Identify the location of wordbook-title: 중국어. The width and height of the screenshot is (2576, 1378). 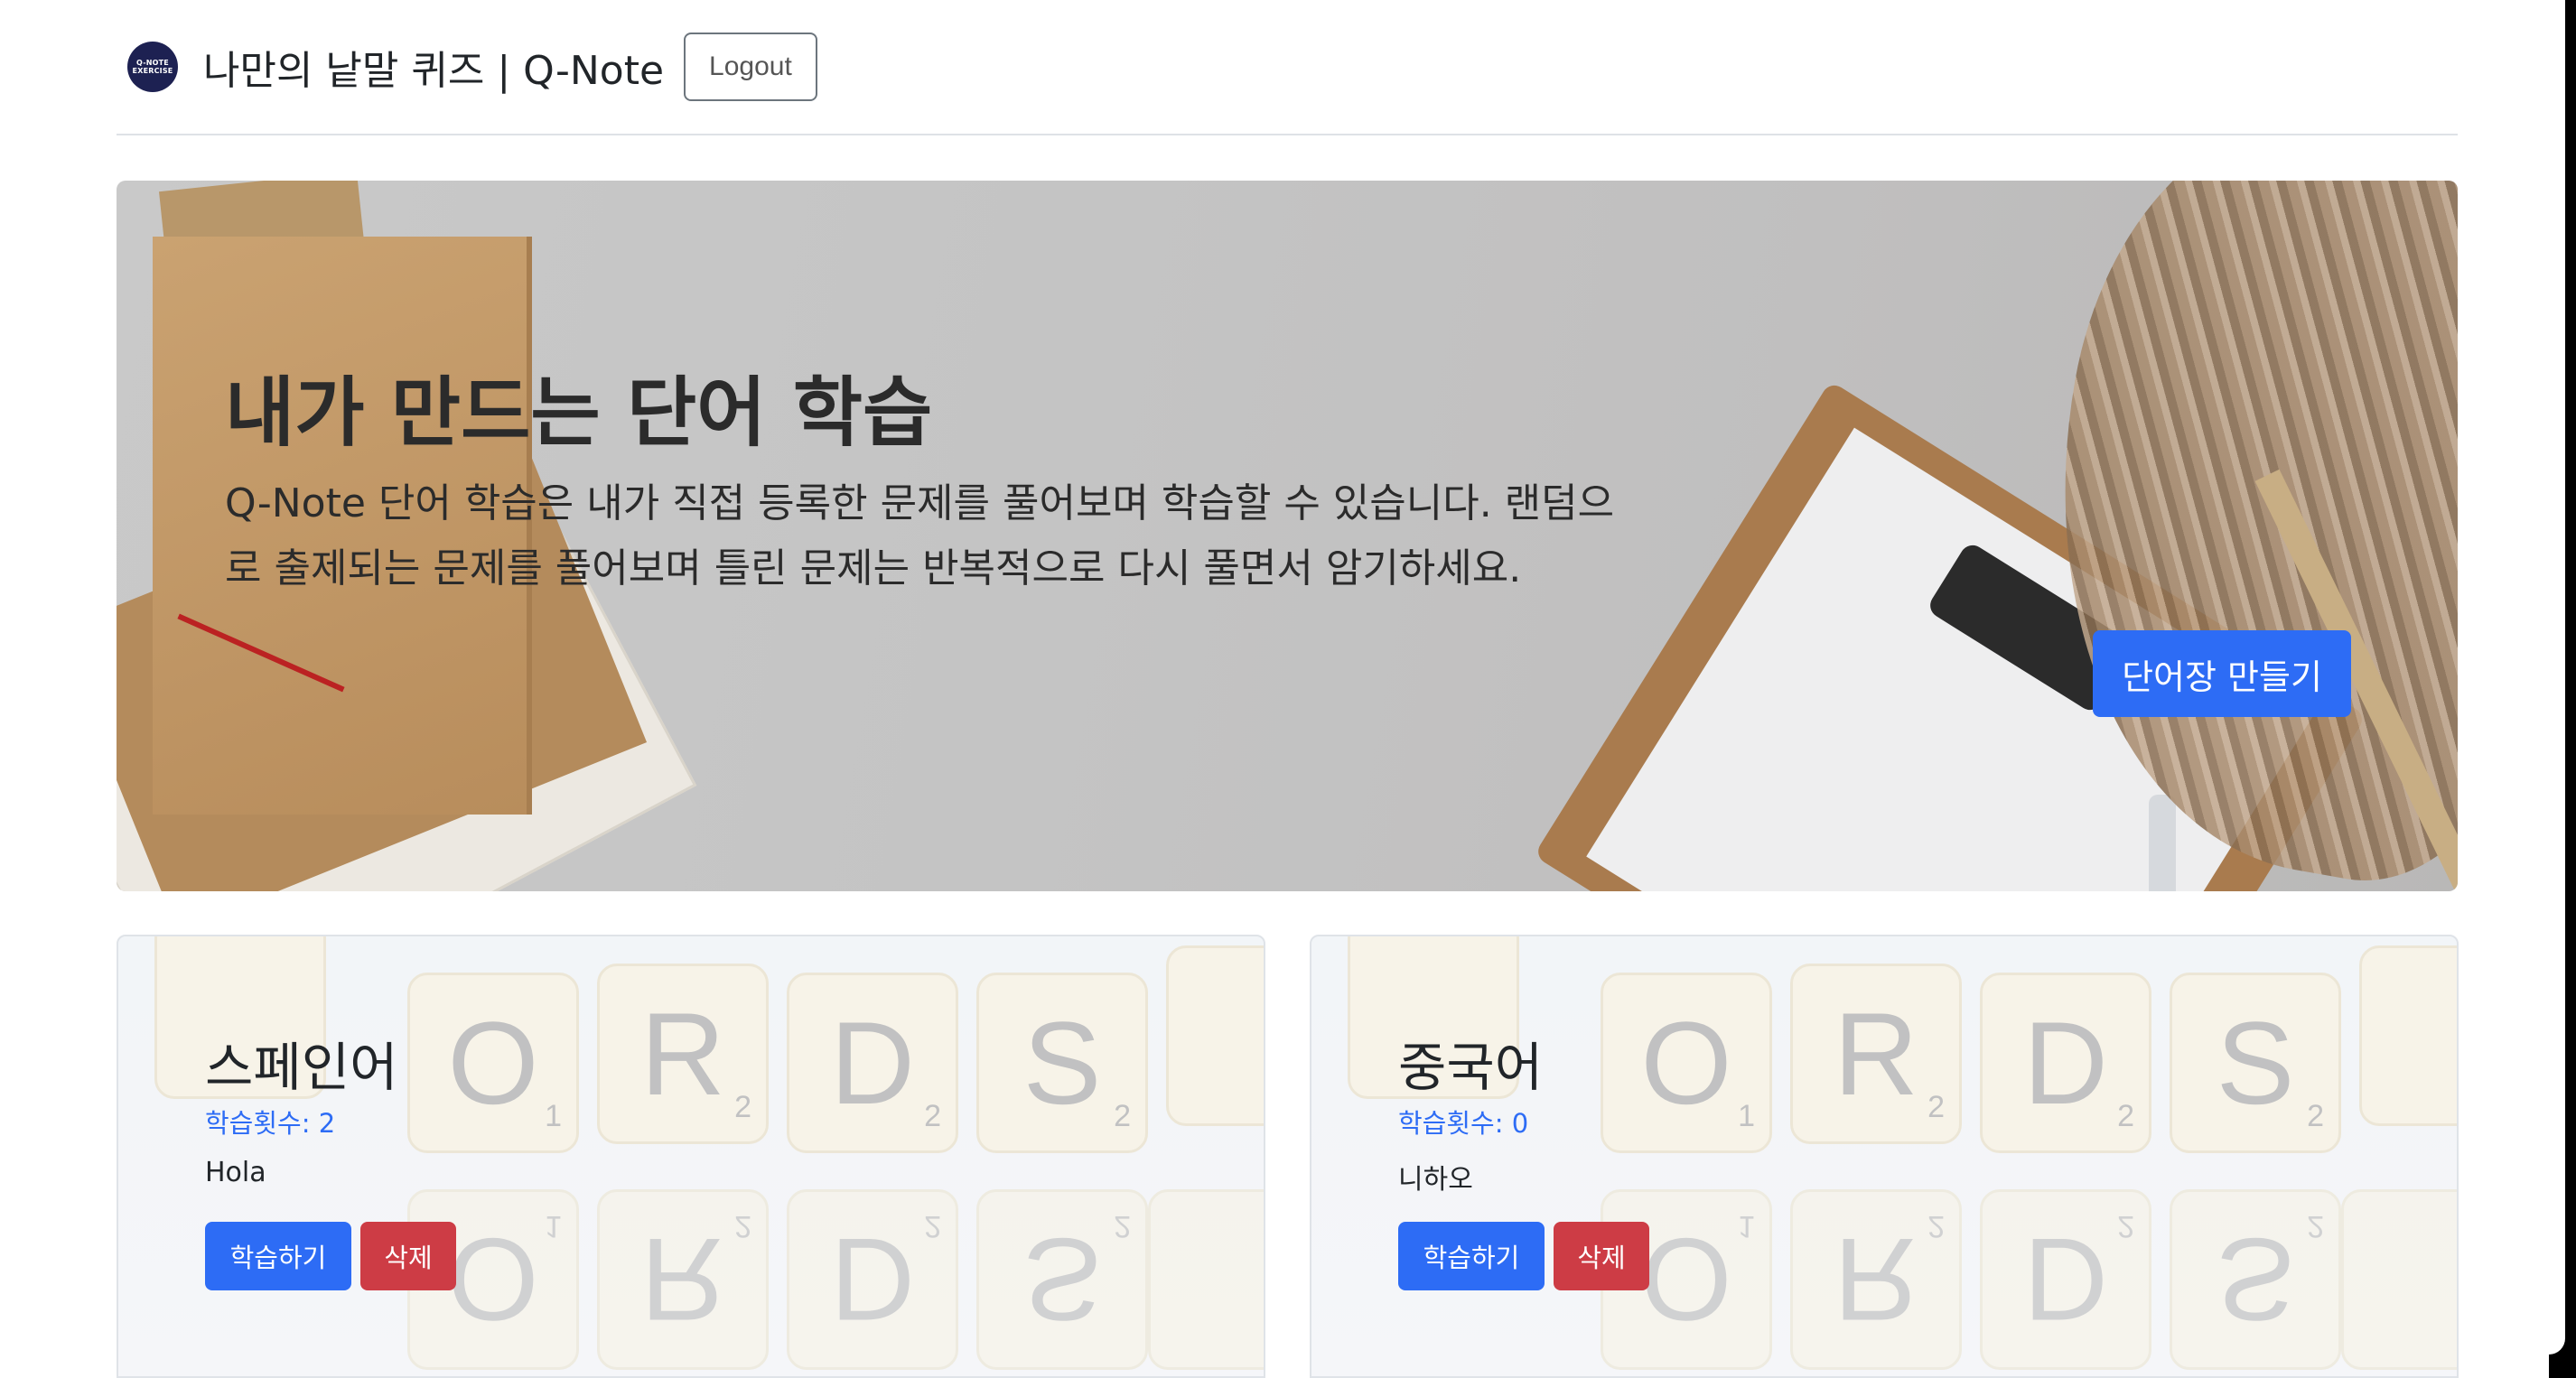
(1471, 1067).